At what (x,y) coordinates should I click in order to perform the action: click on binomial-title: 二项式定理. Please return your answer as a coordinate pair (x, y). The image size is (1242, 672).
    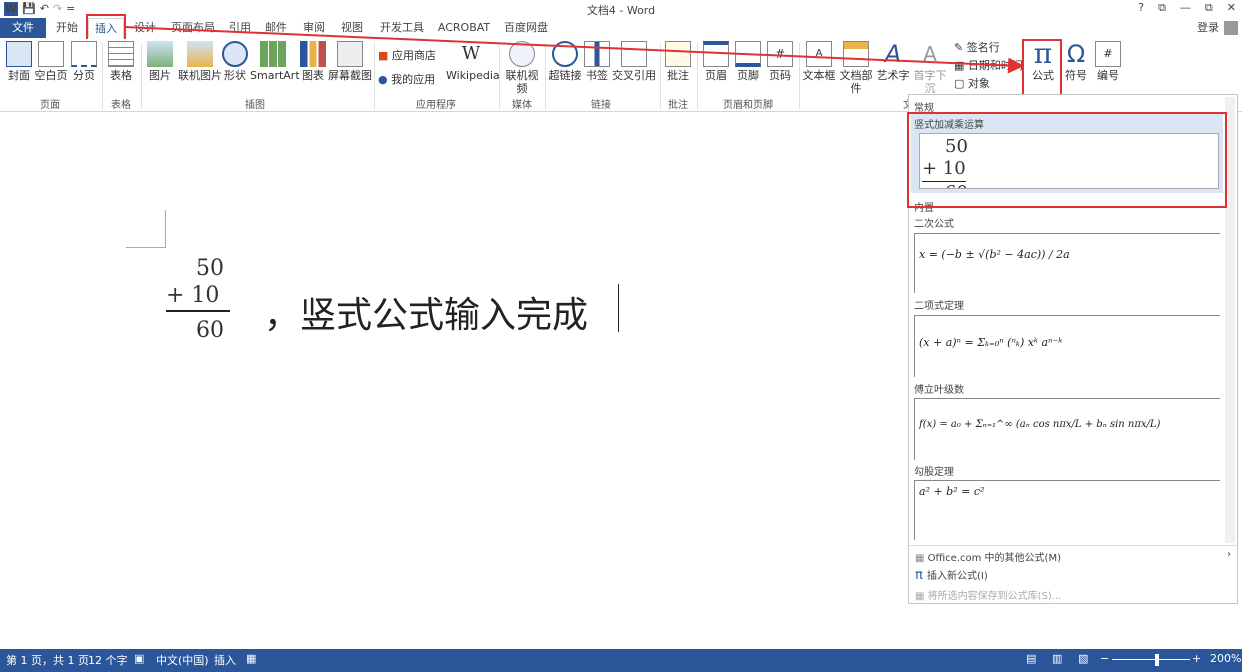
    Looking at the image, I should click on (939, 306).